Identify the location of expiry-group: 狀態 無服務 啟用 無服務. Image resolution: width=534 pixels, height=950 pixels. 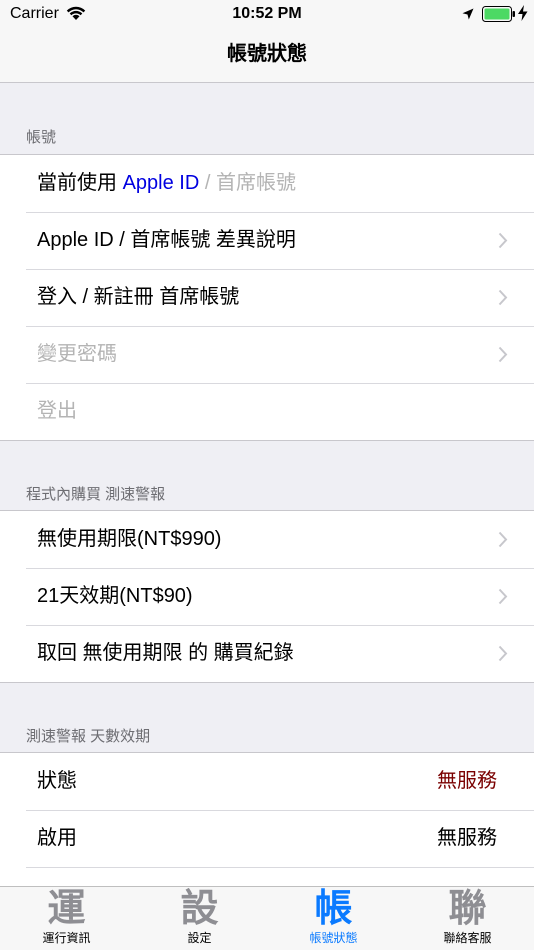
(267, 819).